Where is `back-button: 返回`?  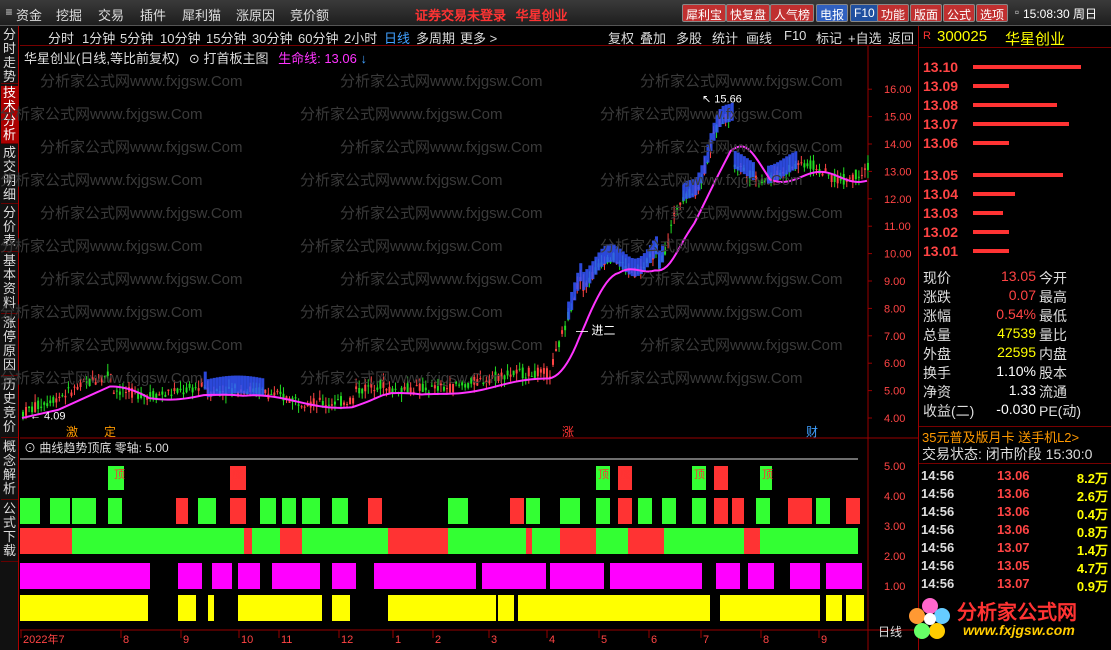 back-button: 返回 is located at coordinates (901, 37).